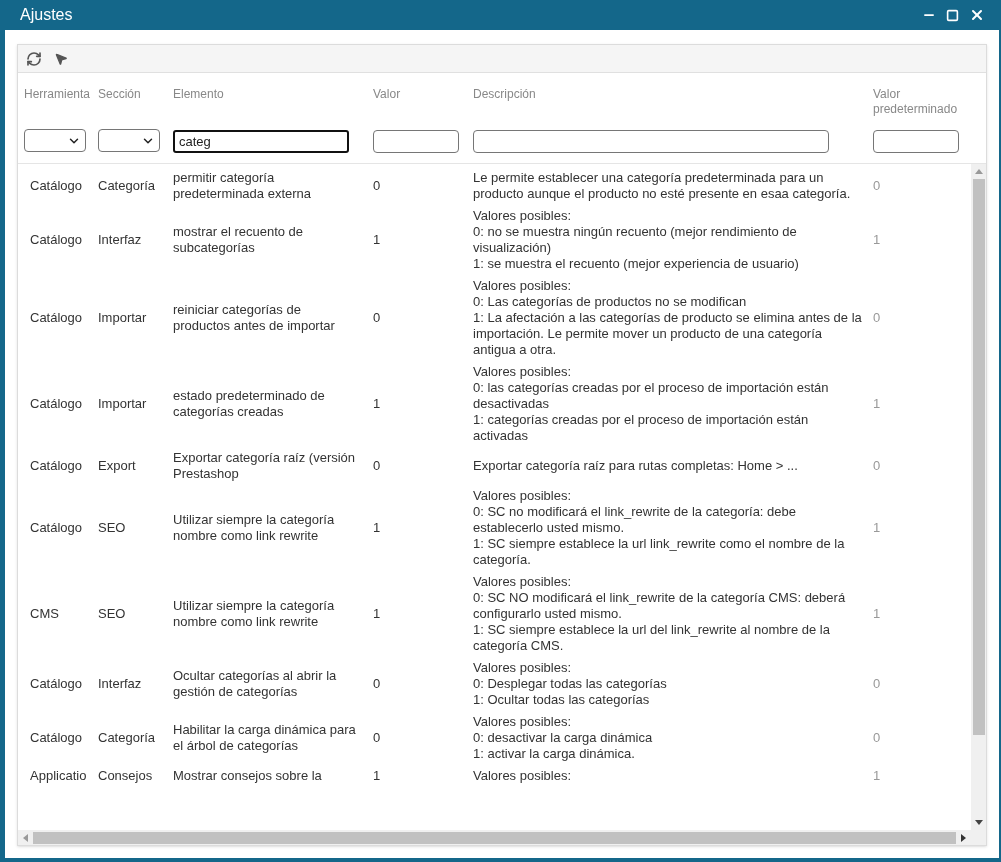 Image resolution: width=1001 pixels, height=862 pixels. Describe the element at coordinates (249, 404) in the screenshot. I see `table-cell-text: estado predeterminado de categorías creadas` at that location.